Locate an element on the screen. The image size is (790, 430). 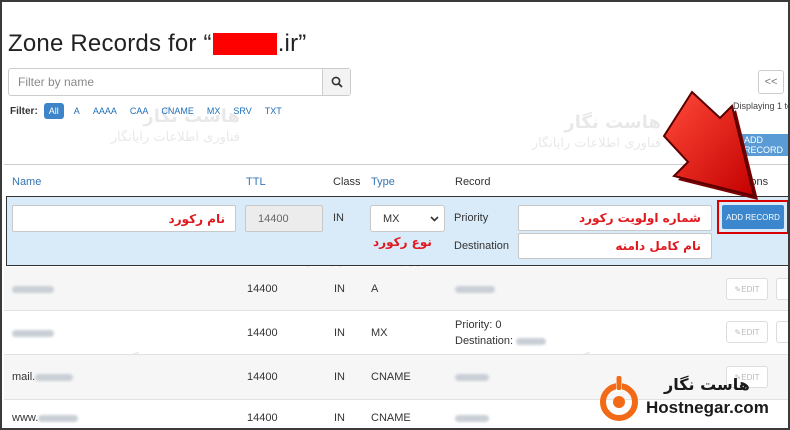
search-icon is located at coordinates (337, 82).